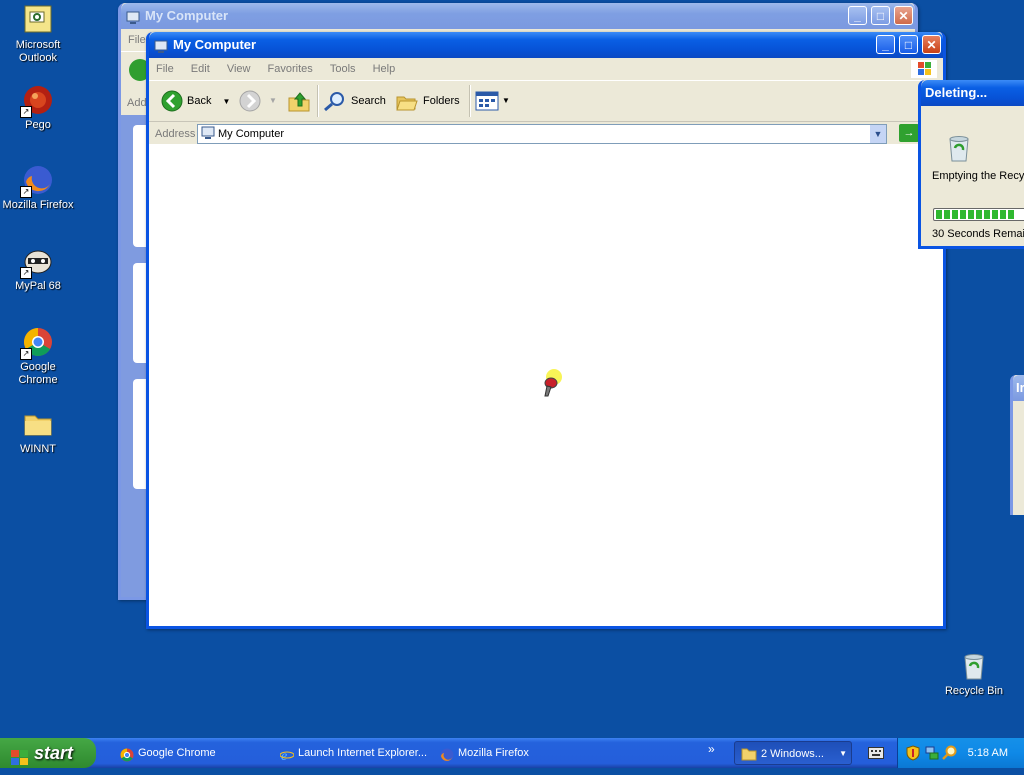 This screenshot has width=1024, height=775. I want to click on menu-file: File, so click(165, 69).